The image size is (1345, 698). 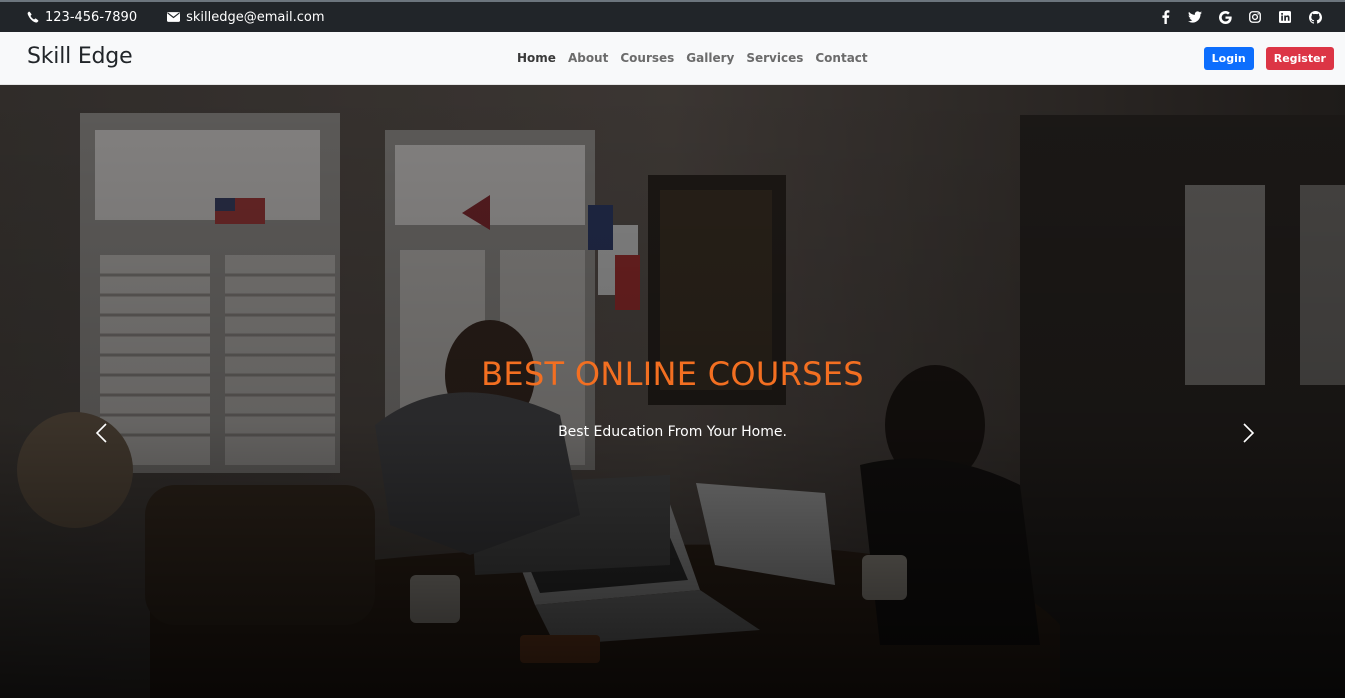 I want to click on phone-number: 123-456-7890, so click(x=91, y=17).